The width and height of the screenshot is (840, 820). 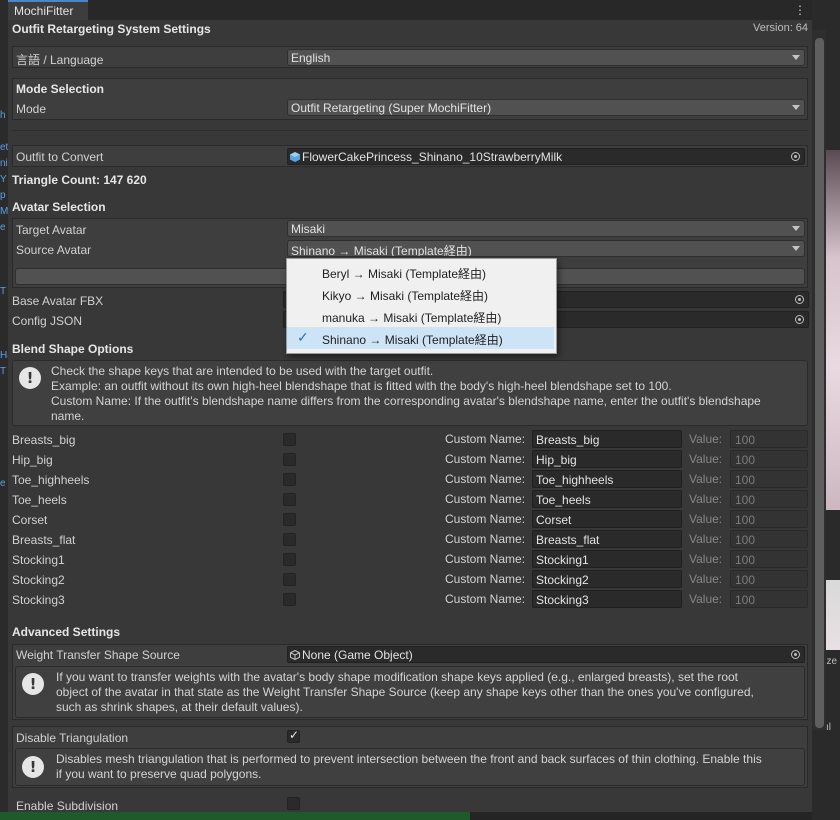 What do you see at coordinates (800, 10) in the screenshot?
I see `kebab-menu-icon: ⋮` at bounding box center [800, 10].